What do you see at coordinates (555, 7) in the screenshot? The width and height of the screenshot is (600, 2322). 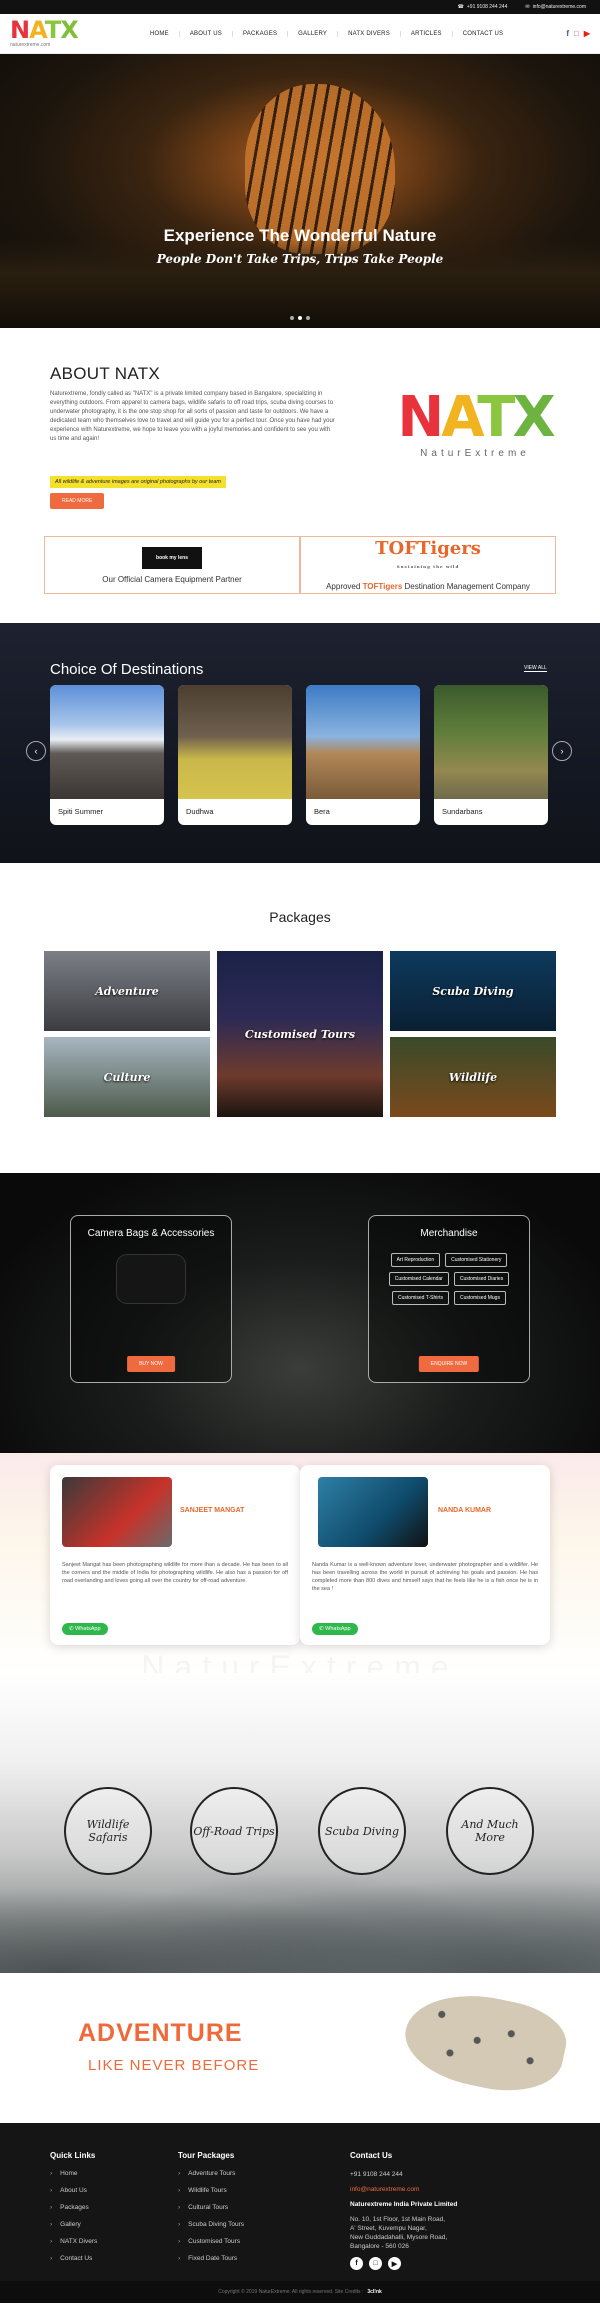 I see `top-email: ✉ info@naturextreme.com` at bounding box center [555, 7].